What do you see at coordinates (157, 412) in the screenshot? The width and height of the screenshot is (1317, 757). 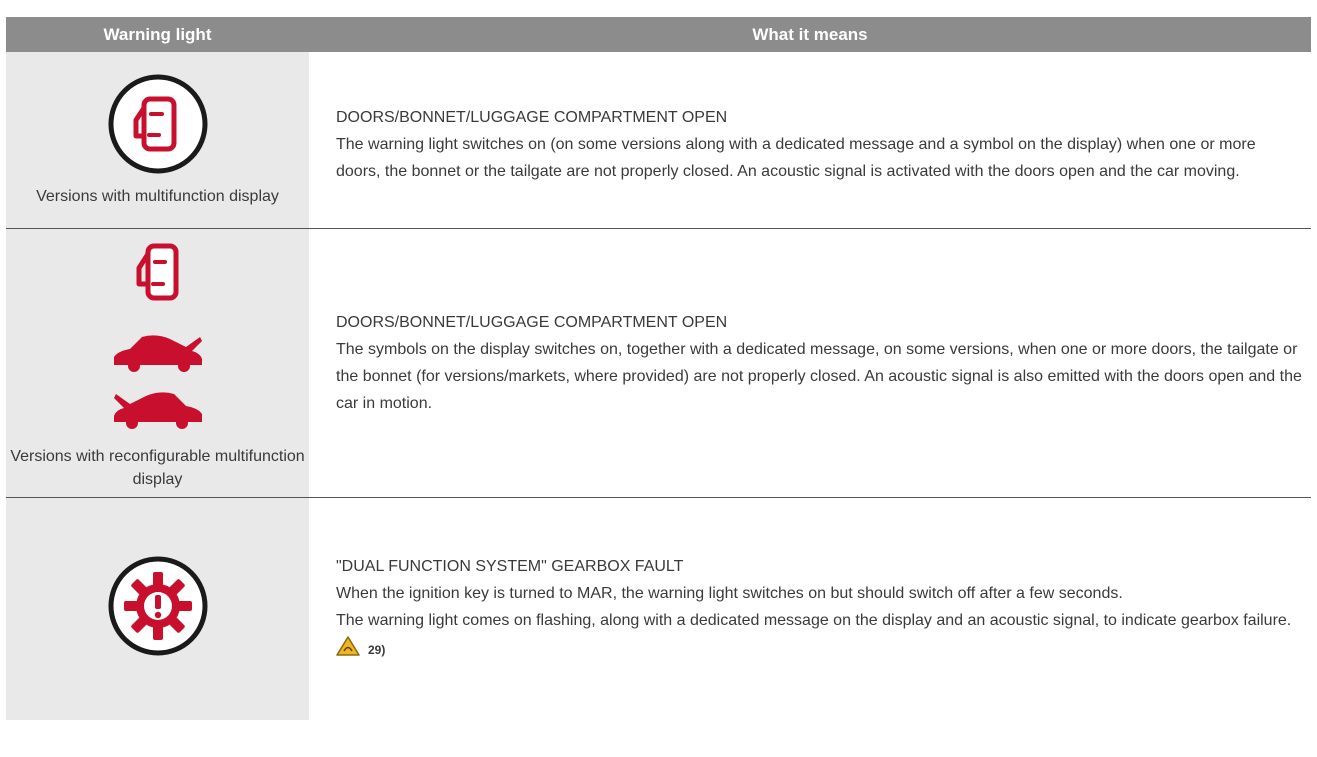 I see `bonnet-open-car-icon` at bounding box center [157, 412].